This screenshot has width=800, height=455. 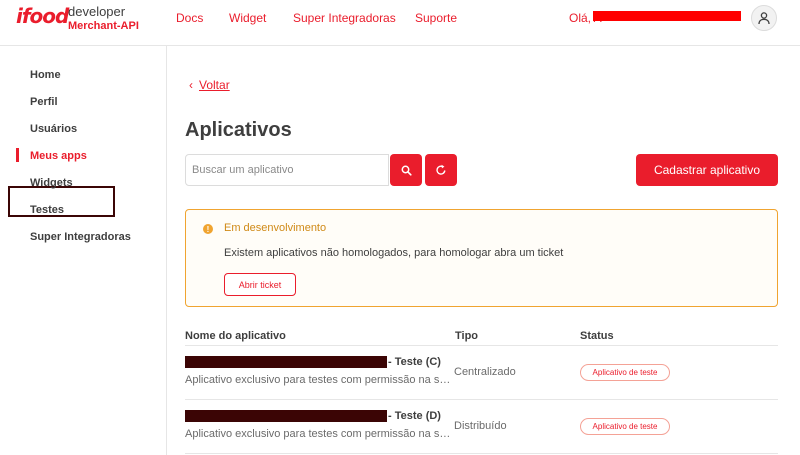 What do you see at coordinates (42, 16) in the screenshot?
I see `ifood-logo: ifood` at bounding box center [42, 16].